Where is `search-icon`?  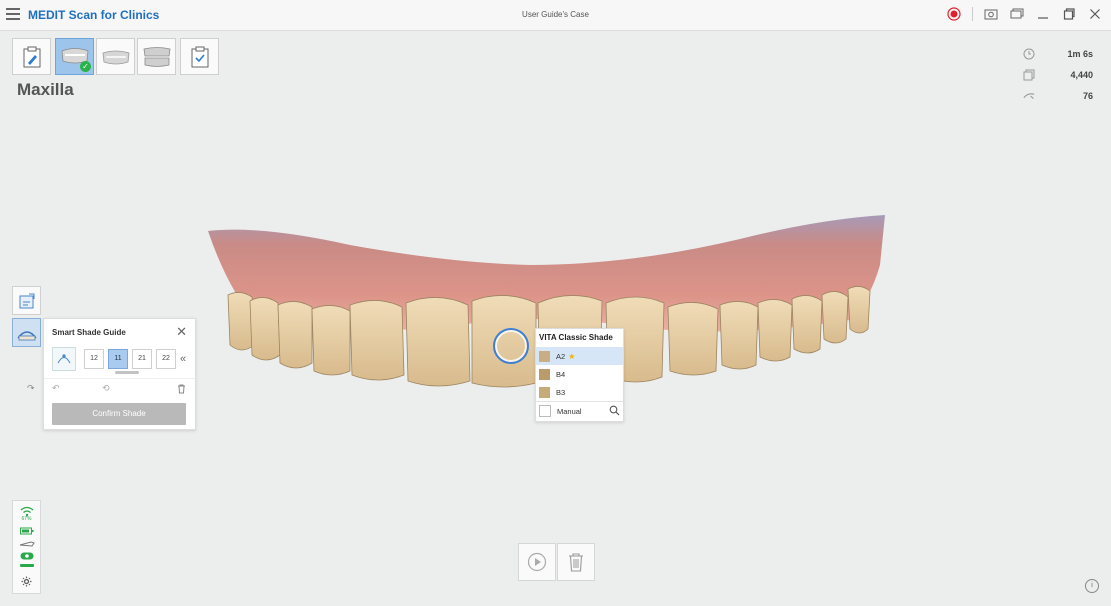 search-icon is located at coordinates (614, 410).